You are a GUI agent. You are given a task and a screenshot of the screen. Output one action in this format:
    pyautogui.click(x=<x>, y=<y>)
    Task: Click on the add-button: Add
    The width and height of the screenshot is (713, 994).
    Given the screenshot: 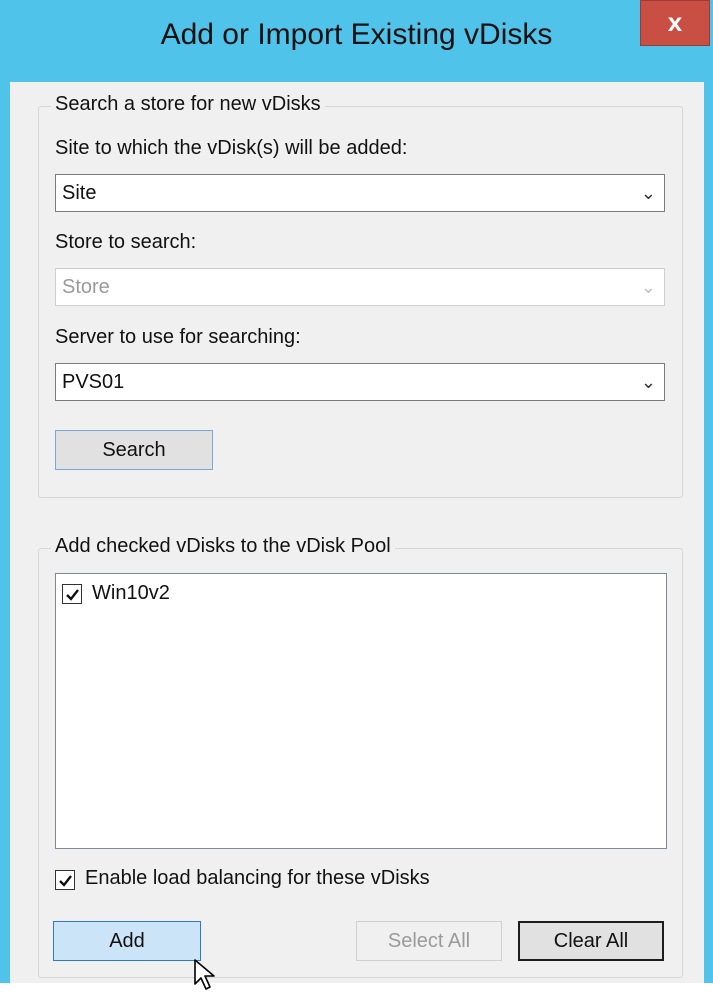 What is the action you would take?
    pyautogui.click(x=127, y=941)
    